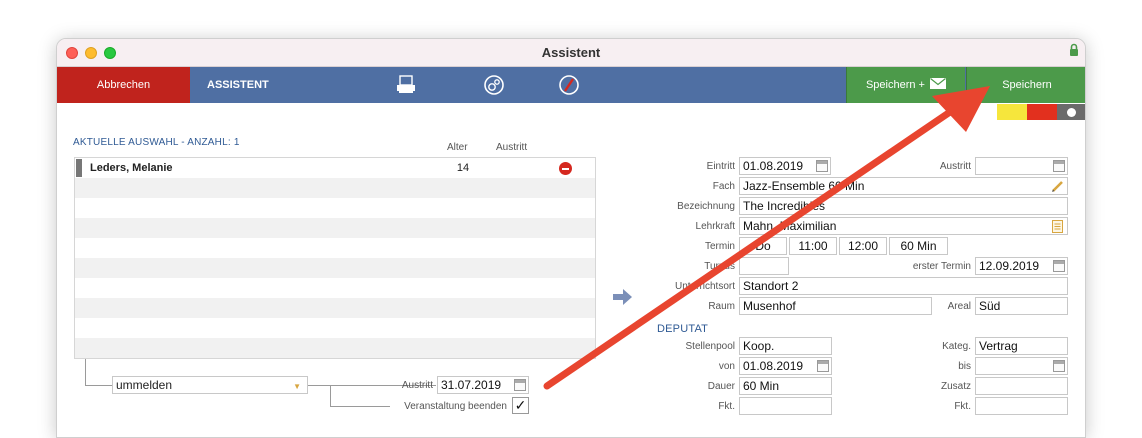  What do you see at coordinates (1074, 49) in the screenshot?
I see `lock-icon` at bounding box center [1074, 49].